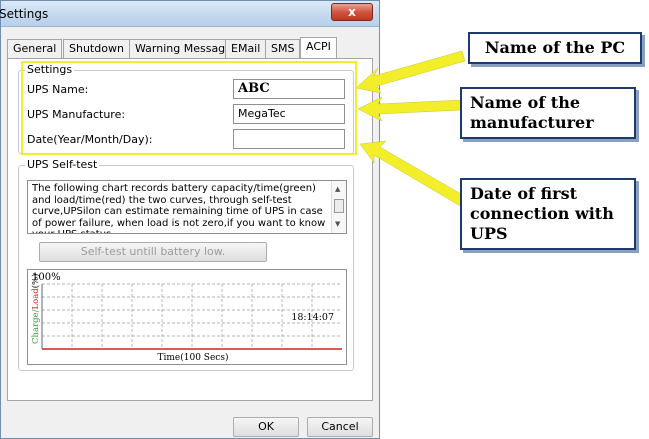 The height and width of the screenshot is (439, 649). I want to click on annotation-date-line3: UPS, so click(489, 233).